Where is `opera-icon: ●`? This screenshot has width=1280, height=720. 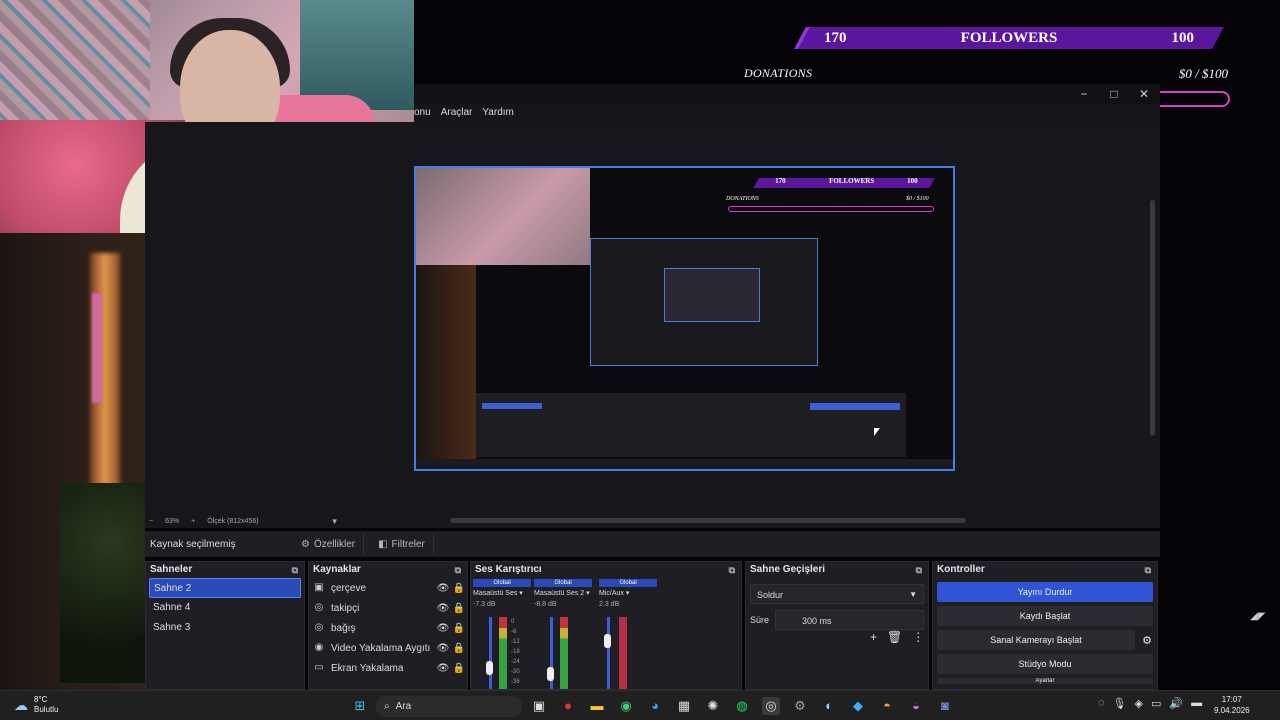 opera-icon: ● is located at coordinates (568, 706).